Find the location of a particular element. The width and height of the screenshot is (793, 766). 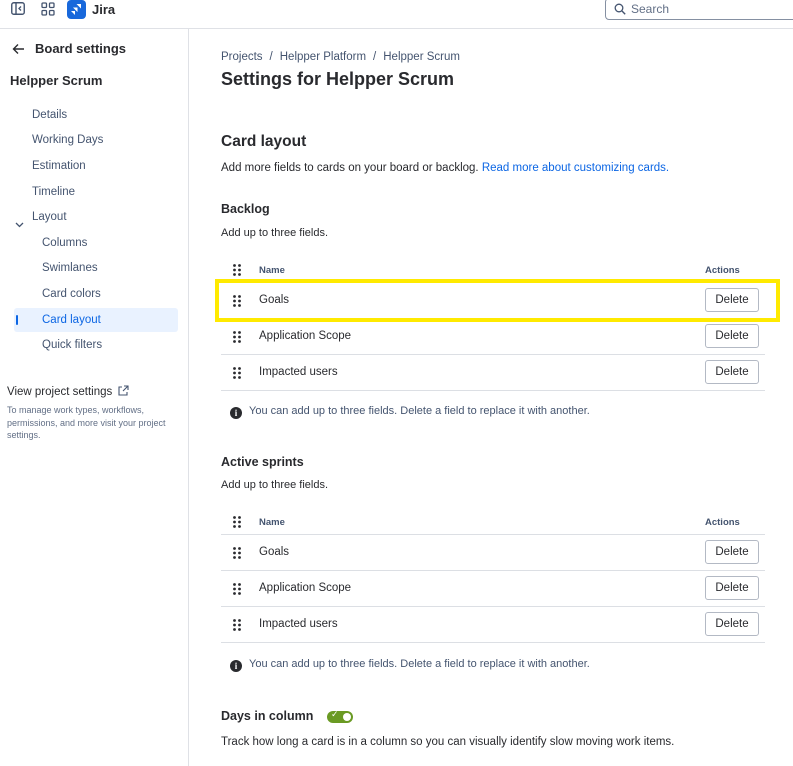

sidebar-item-estimation: Estimation is located at coordinates (59, 166).